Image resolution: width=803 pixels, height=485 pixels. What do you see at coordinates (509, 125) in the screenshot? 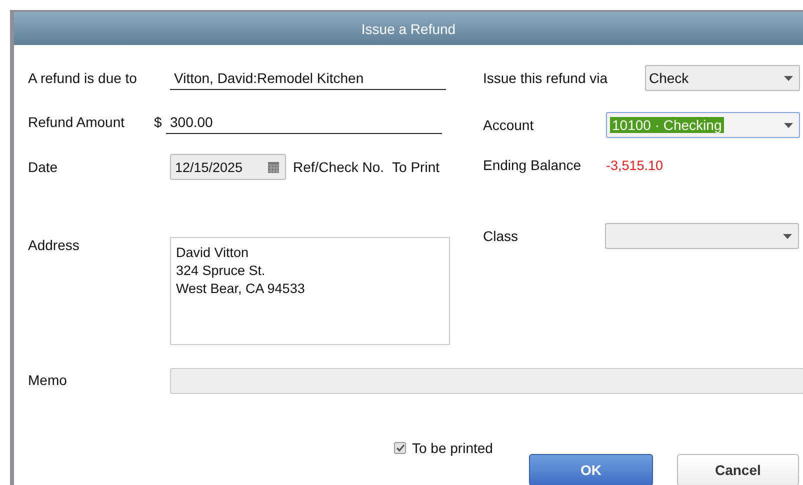
I see `field-label: Account` at bounding box center [509, 125].